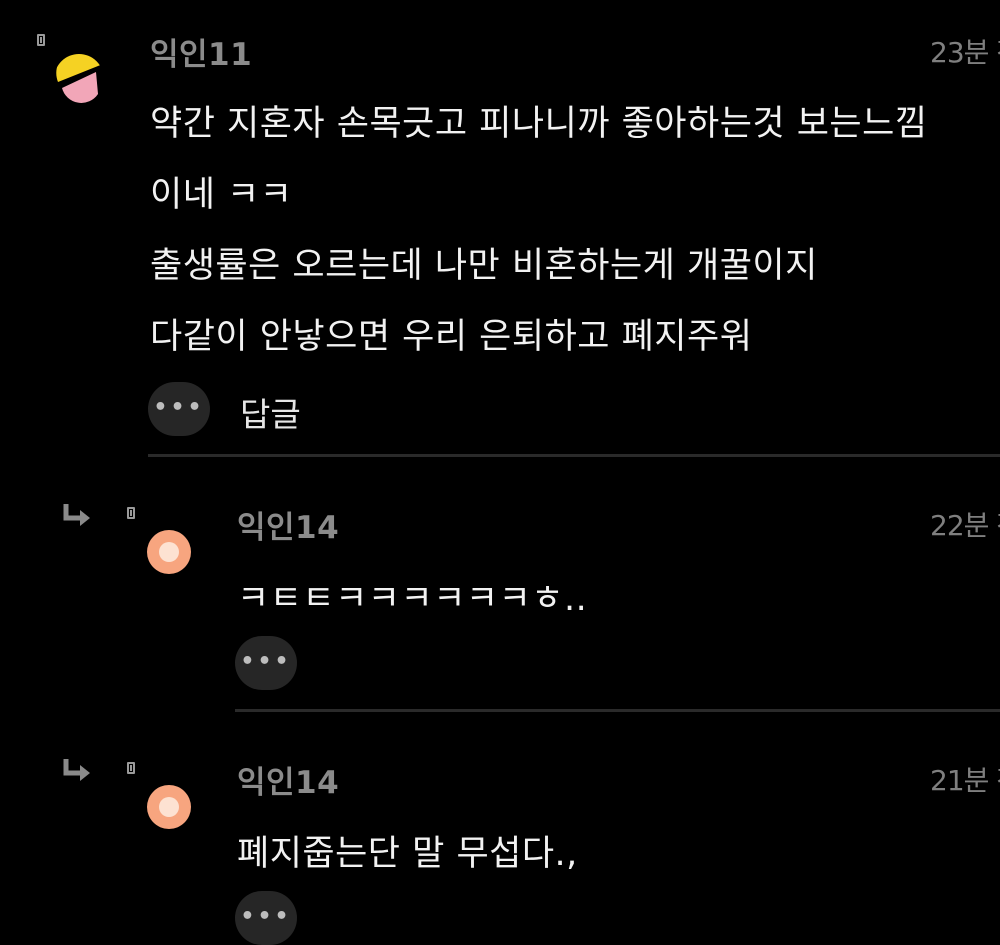 The width and height of the screenshot is (1000, 945). I want to click on reply-button: 답글, so click(270, 412).